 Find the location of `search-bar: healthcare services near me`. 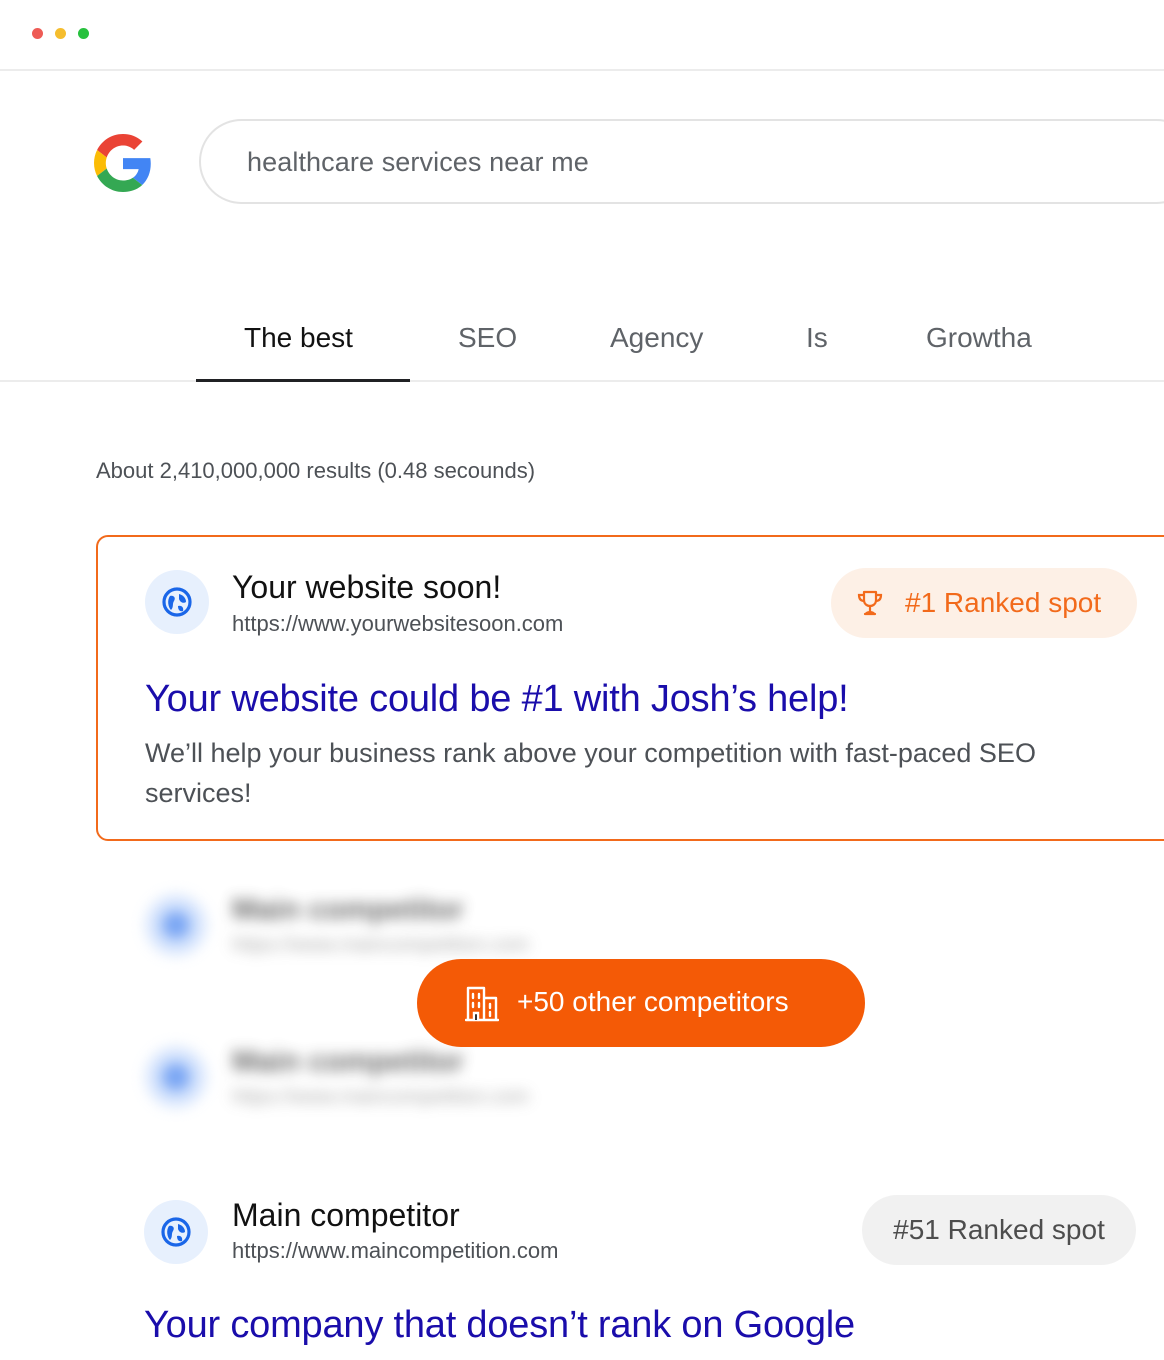

search-bar: healthcare services near me is located at coordinates (681, 161).